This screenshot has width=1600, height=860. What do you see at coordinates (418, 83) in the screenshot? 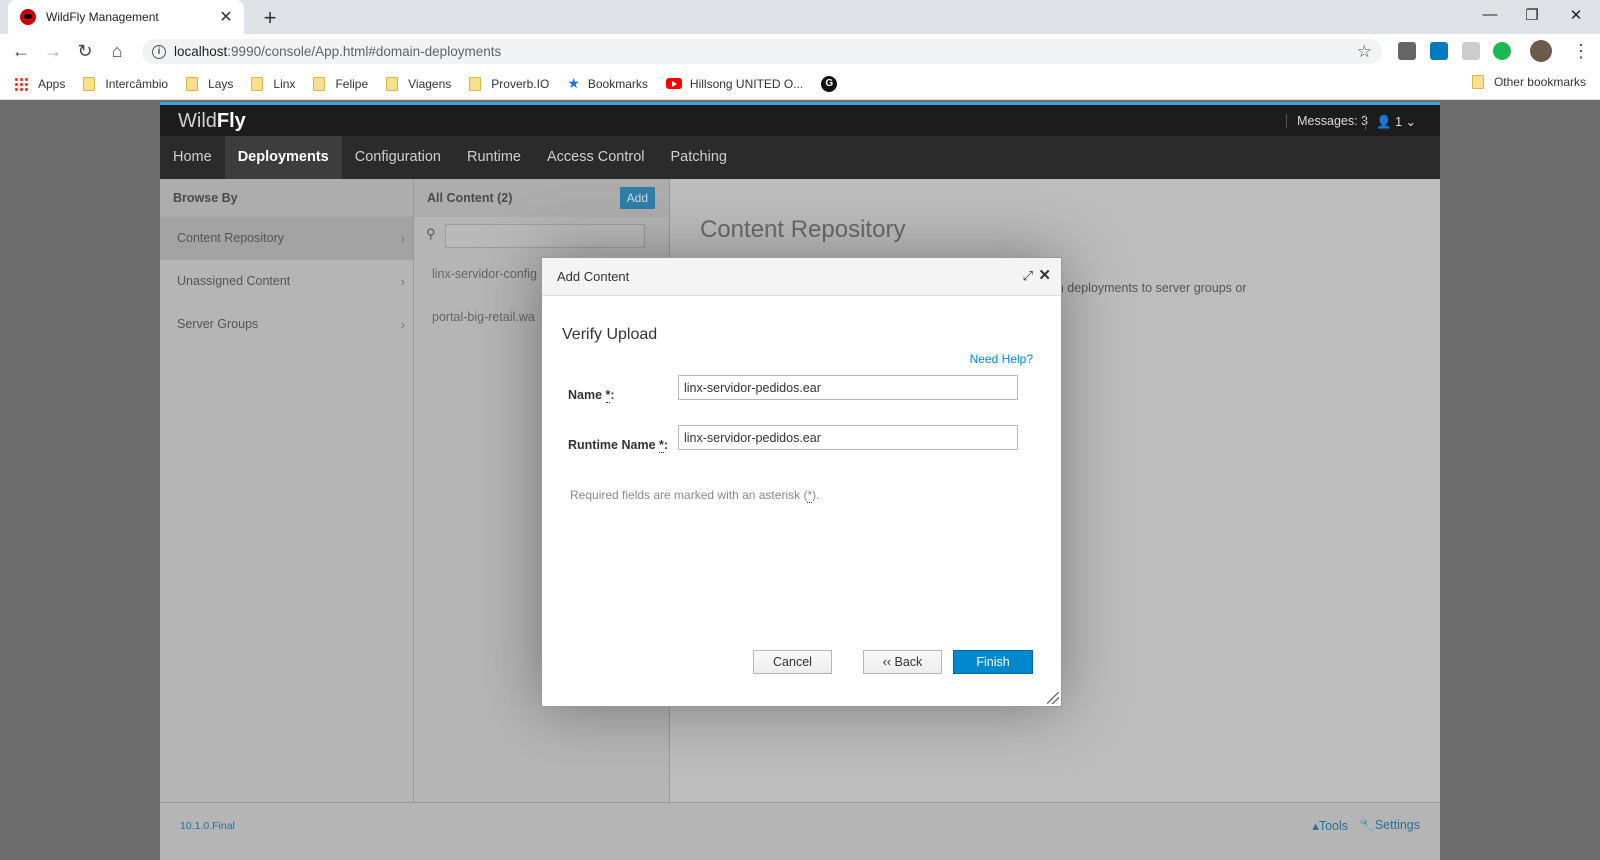
I see `bookmark-viagens: Viagens` at bounding box center [418, 83].